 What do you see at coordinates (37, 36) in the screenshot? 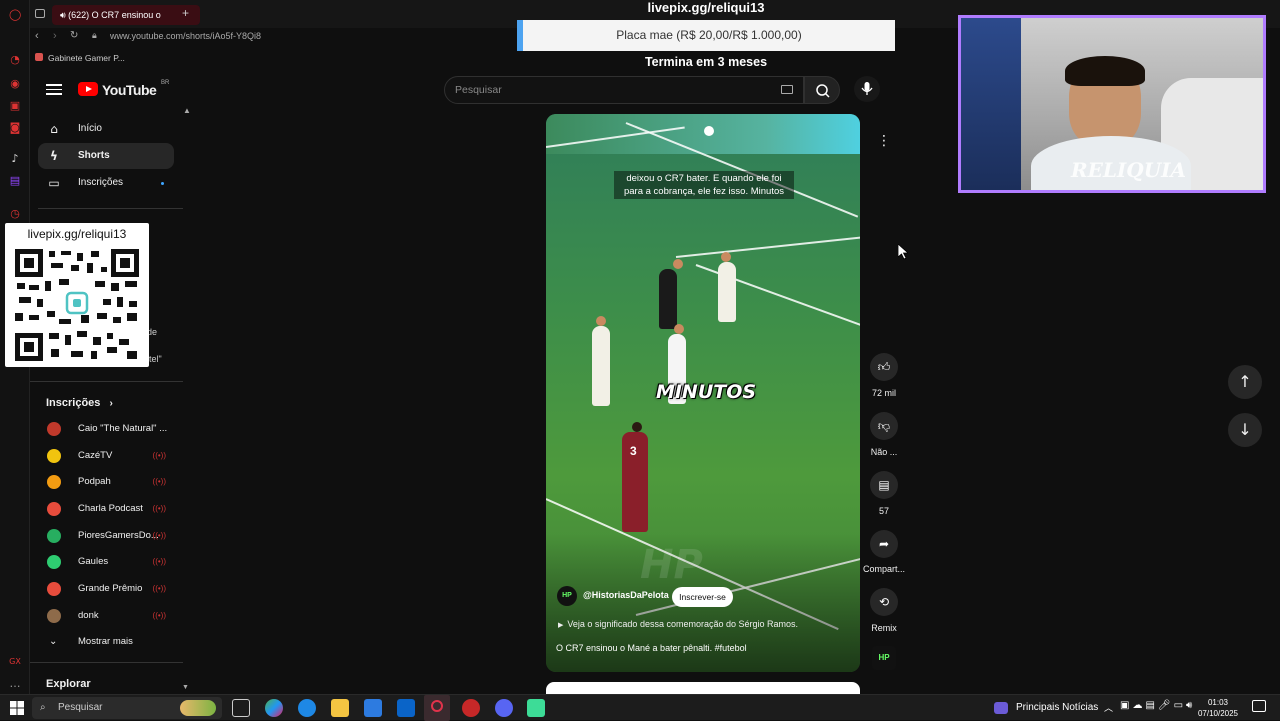
I see `back-icon: ‹` at bounding box center [37, 36].